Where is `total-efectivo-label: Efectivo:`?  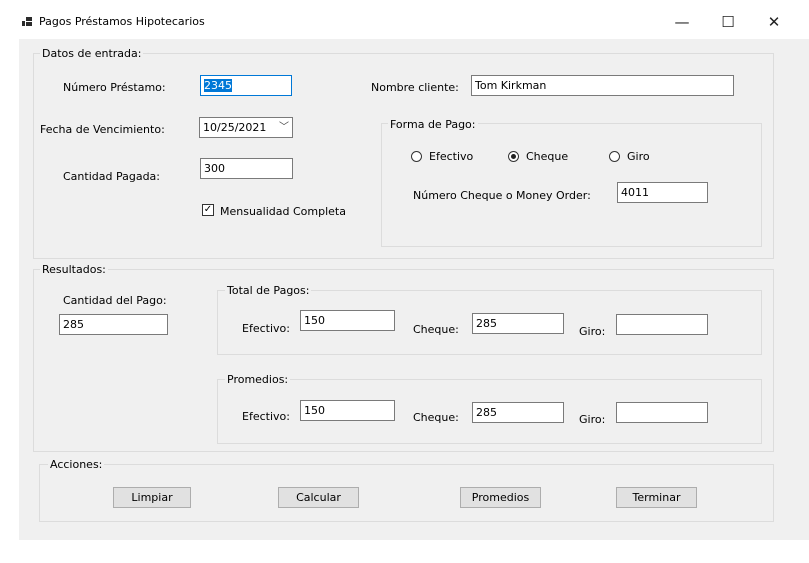 total-efectivo-label: Efectivo: is located at coordinates (266, 328).